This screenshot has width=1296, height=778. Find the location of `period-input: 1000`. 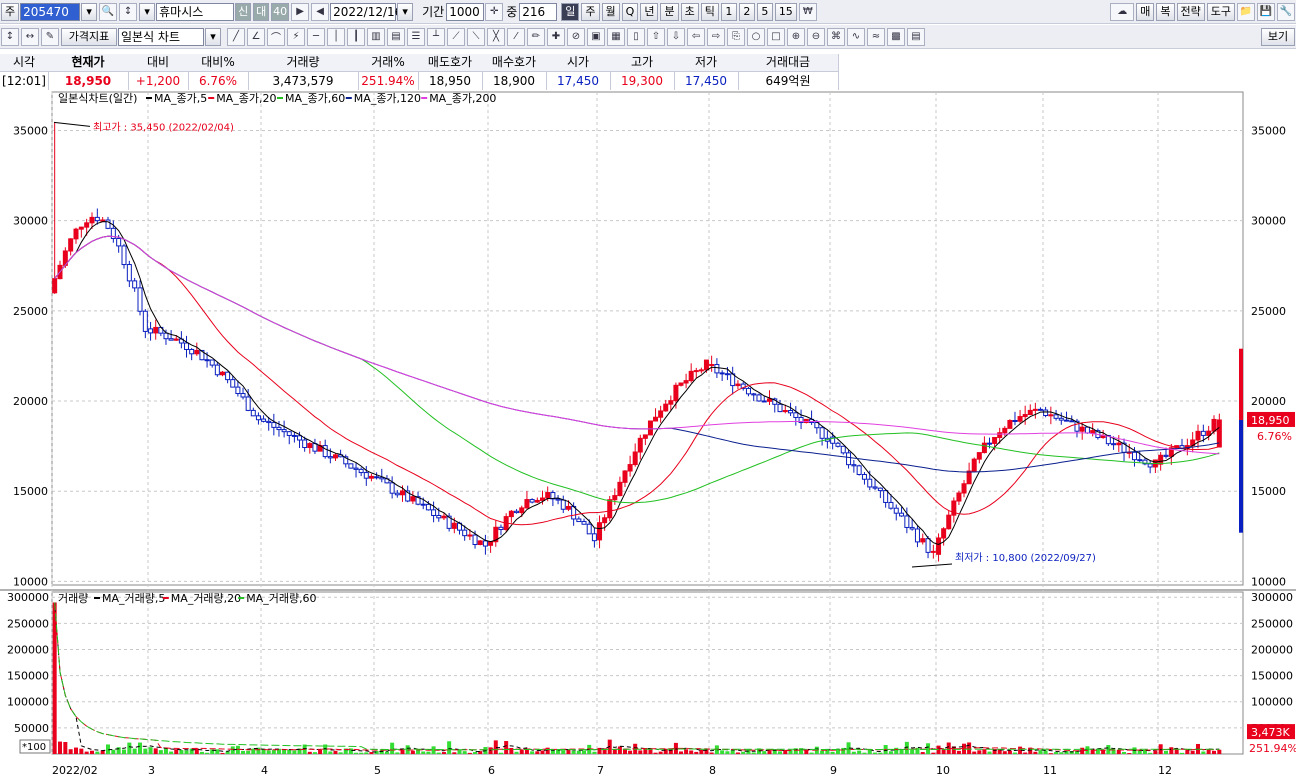

period-input: 1000 is located at coordinates (465, 11).